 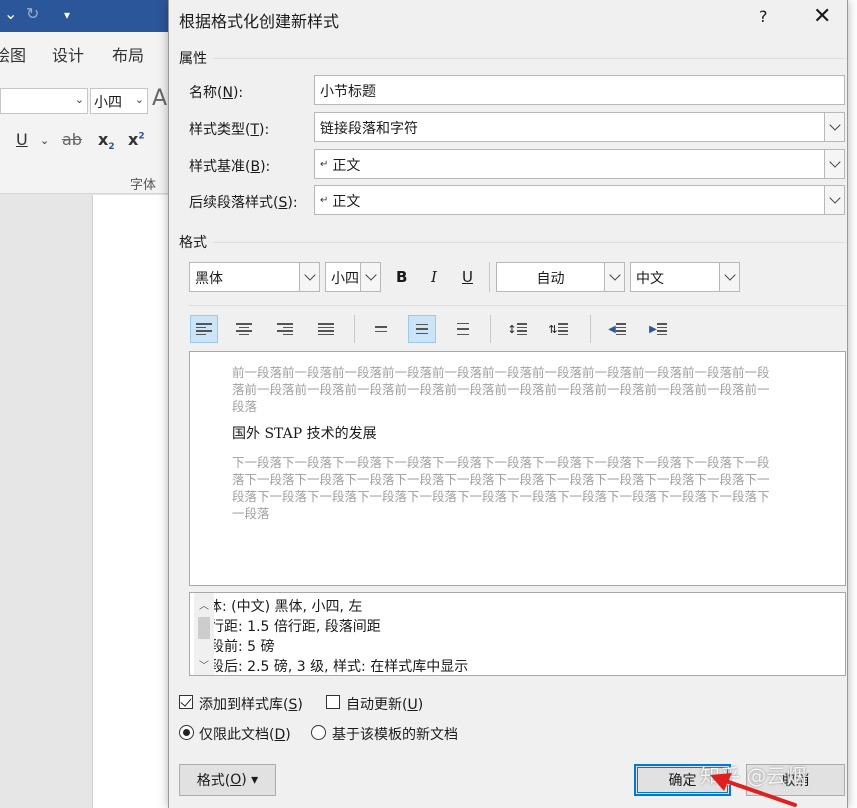 I want to click on grow-font-button: A, so click(x=159, y=98).